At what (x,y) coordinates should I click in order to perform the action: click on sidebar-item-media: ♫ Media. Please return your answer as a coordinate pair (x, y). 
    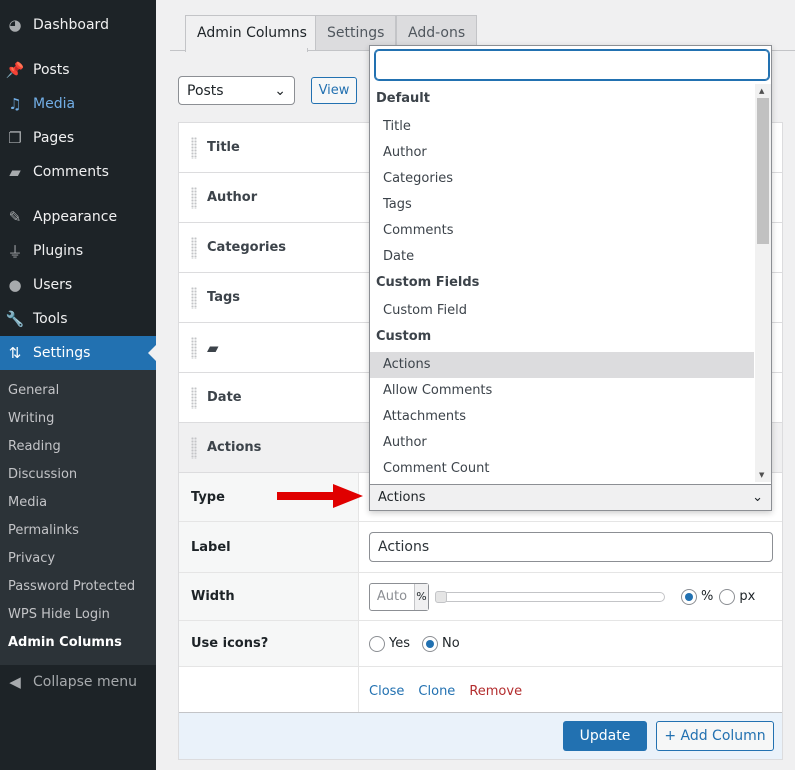
    Looking at the image, I should click on (78, 104).